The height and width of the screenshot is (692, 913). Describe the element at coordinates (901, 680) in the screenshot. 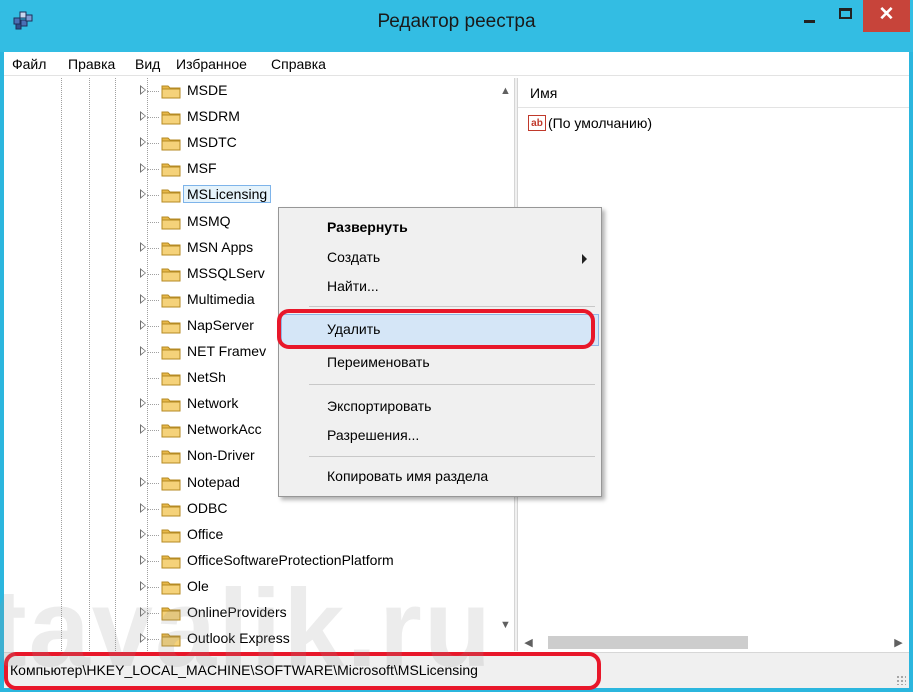

I see `resize-grip-icon` at that location.